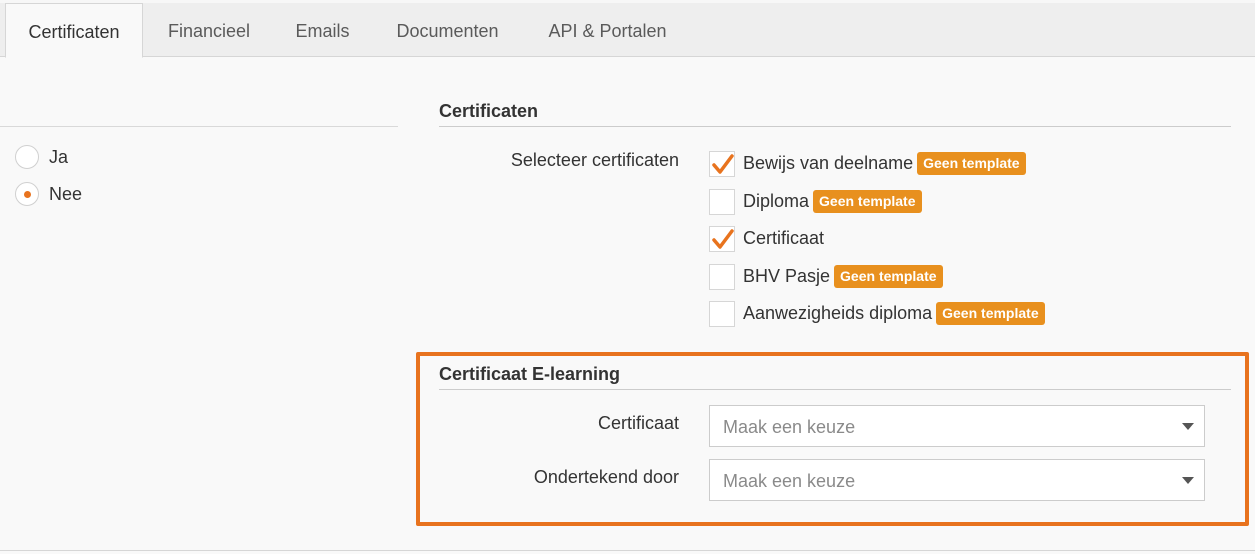  What do you see at coordinates (607, 30) in the screenshot?
I see `tab-api-portalen: API & Portalen` at bounding box center [607, 30].